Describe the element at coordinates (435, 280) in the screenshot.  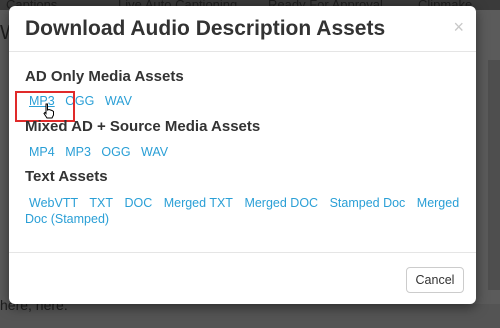
I see `cancel-button: Cancel` at that location.